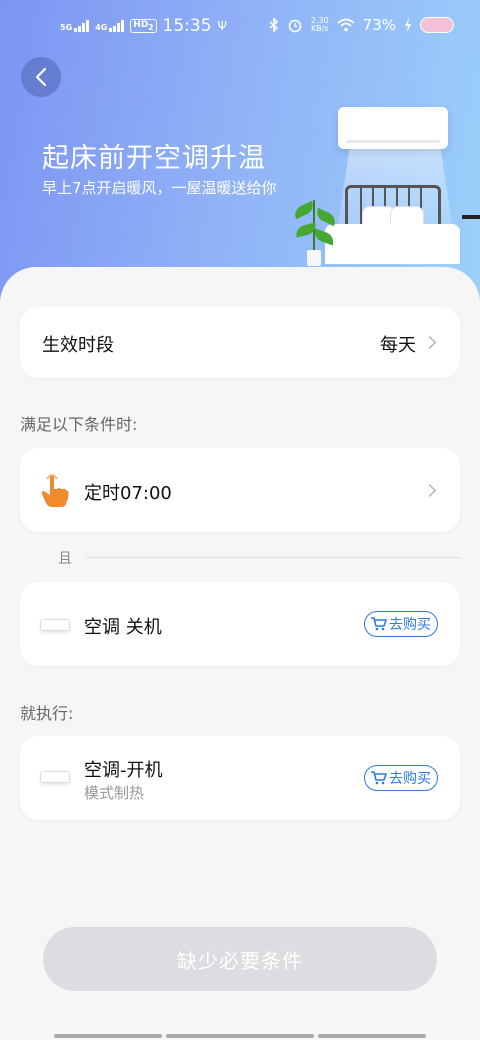 Image resolution: width=480 pixels, height=1040 pixels. I want to click on page-subtitle: 早上7点开启暖风，一屋温暖送给你, so click(159, 188).